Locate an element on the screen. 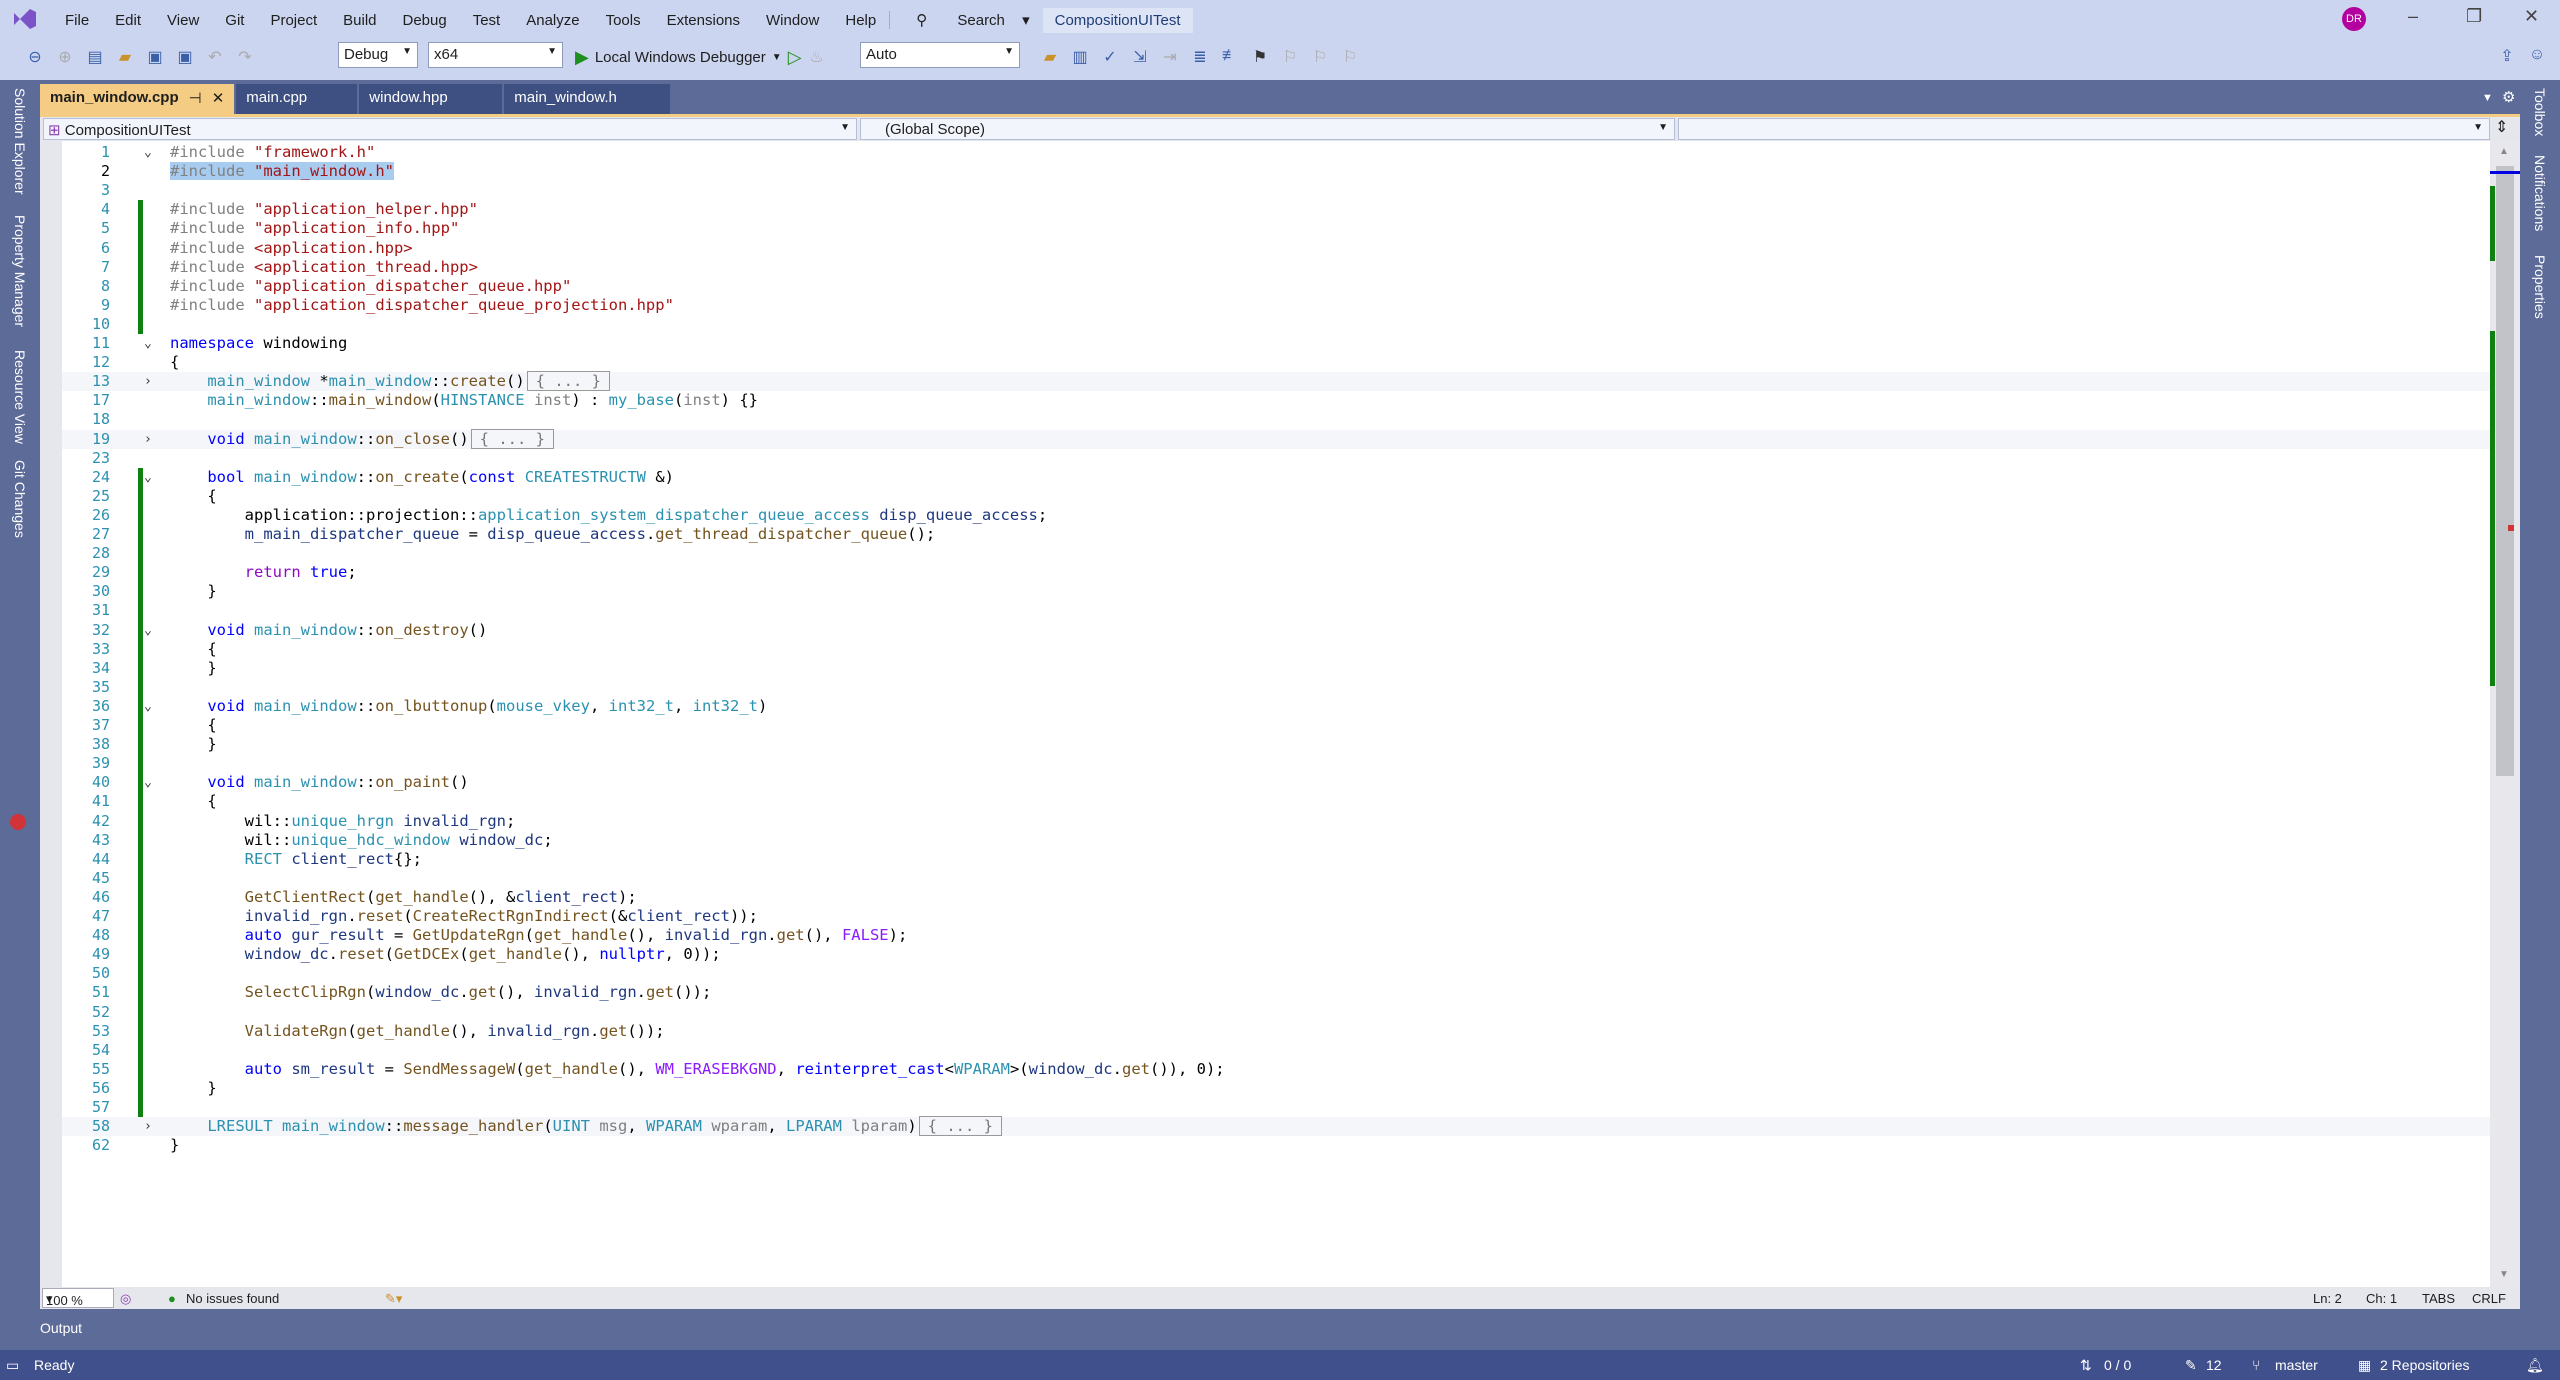  next-bookmark-icon: ⚐ is located at coordinates (1320, 57).